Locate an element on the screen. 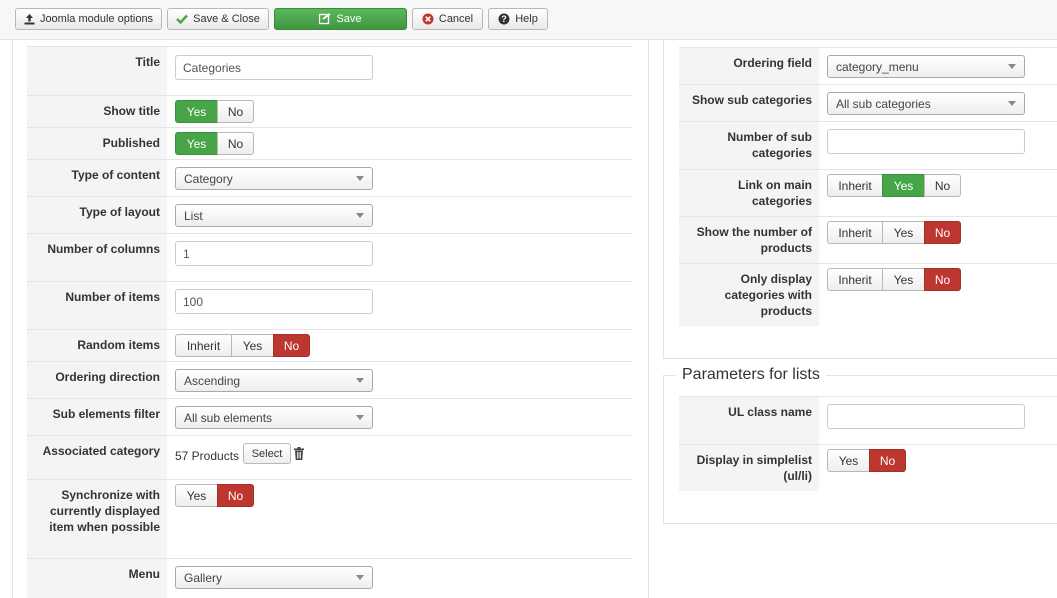 This screenshot has width=1057, height=598. row-link-on-main-categories: Link on main categories Inherit Yes No is located at coordinates (868, 192).